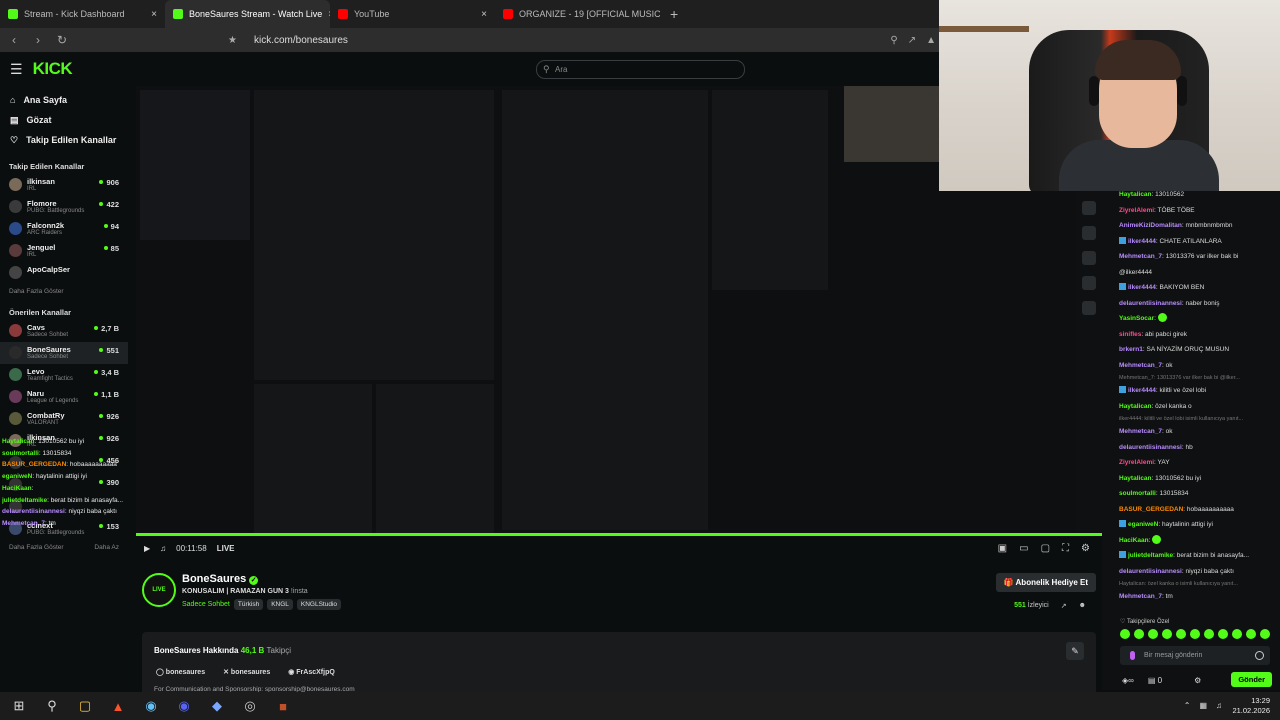  I want to click on search-icon: ⚲, so click(52, 706).